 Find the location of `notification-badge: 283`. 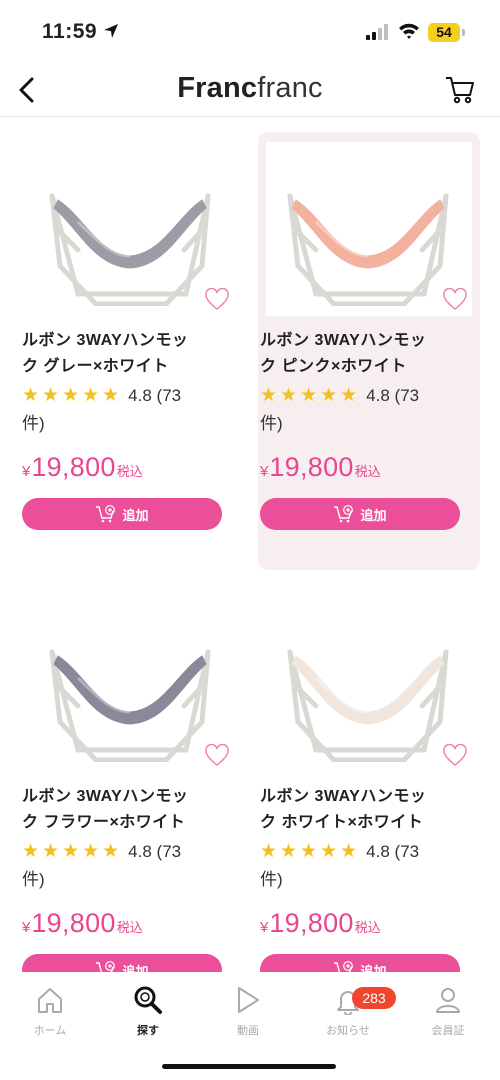

notification-badge: 283 is located at coordinates (374, 998).